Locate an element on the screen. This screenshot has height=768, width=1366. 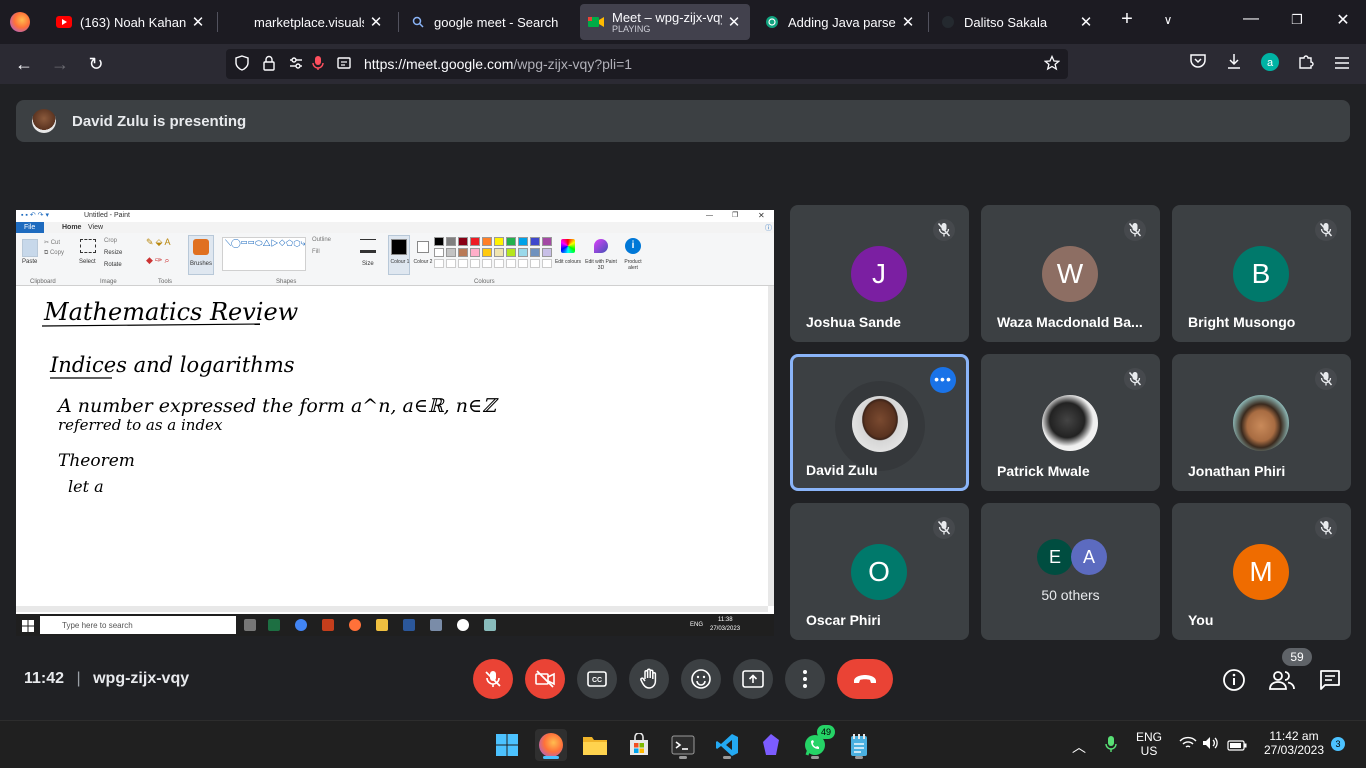
paint-vertical-scrollbar is located at coordinates (771, 446).